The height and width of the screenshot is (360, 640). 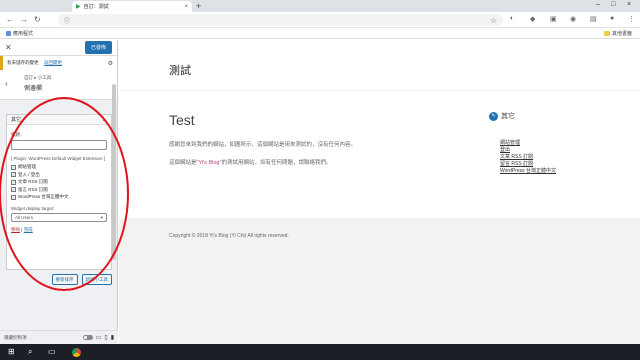 I want to click on browser-tab: ▶ 自訂：測試 ×, so click(x=132, y=6).